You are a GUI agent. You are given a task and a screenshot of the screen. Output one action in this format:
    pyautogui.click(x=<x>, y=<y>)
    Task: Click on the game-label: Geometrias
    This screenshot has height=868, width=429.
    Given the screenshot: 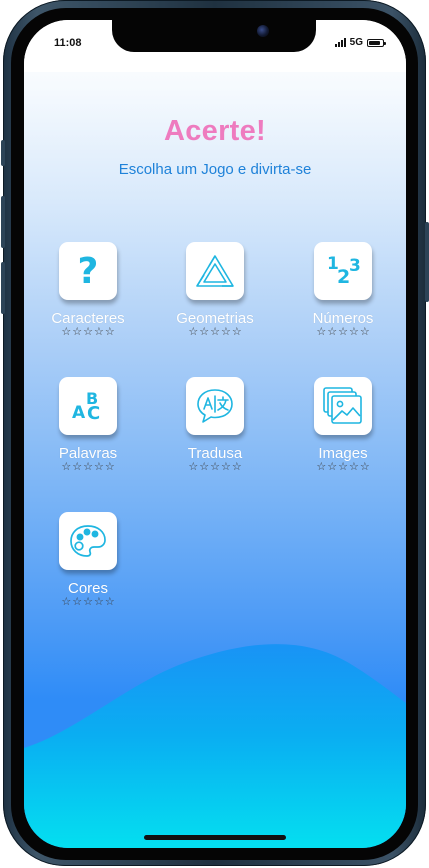 What is the action you would take?
    pyautogui.click(x=215, y=318)
    